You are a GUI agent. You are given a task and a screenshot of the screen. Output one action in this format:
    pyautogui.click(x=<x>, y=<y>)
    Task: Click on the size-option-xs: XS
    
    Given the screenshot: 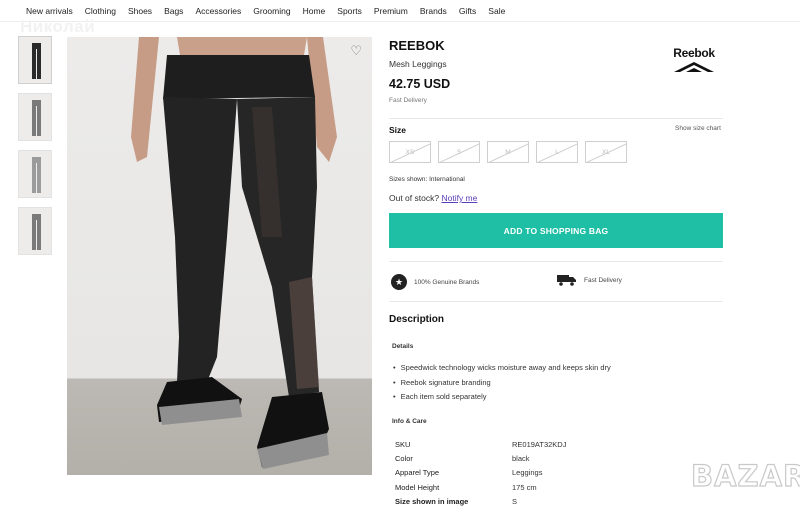 What is the action you would take?
    pyautogui.click(x=410, y=152)
    